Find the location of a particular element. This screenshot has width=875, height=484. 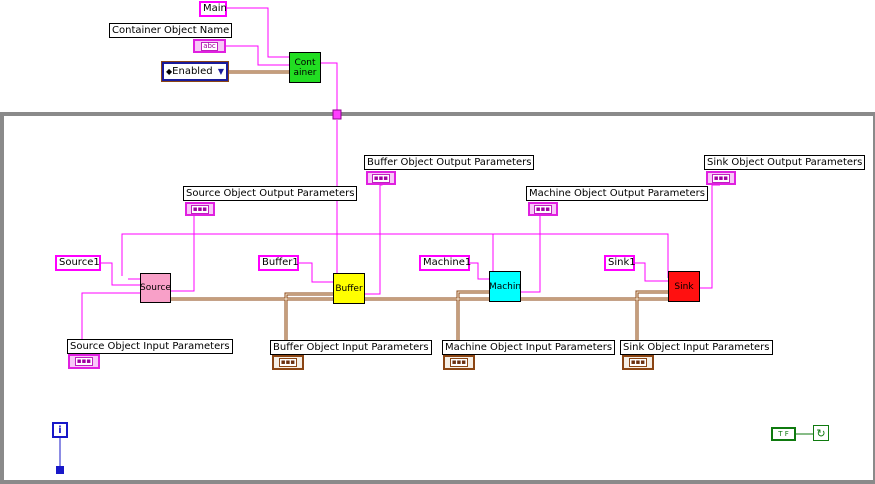

source-node: Source is located at coordinates (155, 288).